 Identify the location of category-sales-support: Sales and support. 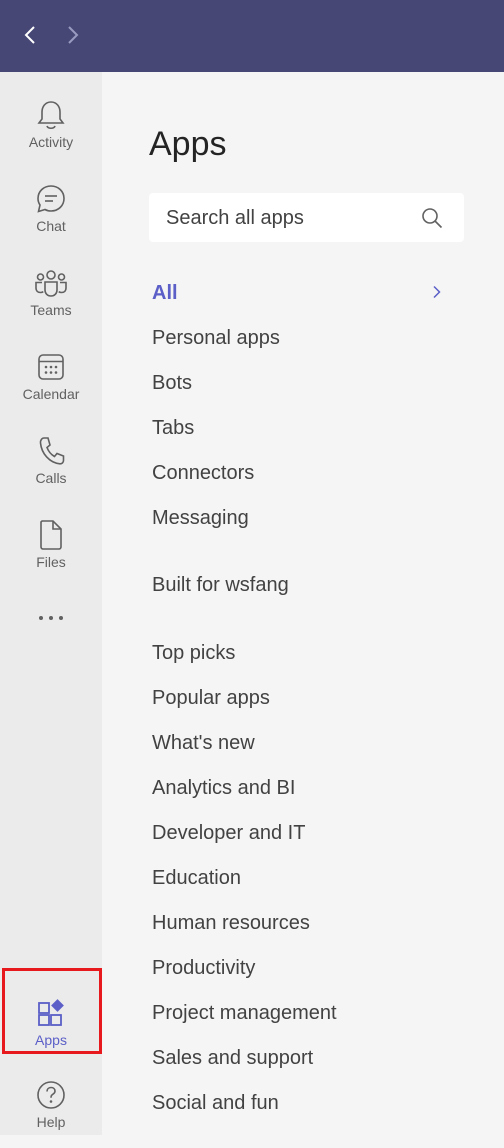
(232, 1058).